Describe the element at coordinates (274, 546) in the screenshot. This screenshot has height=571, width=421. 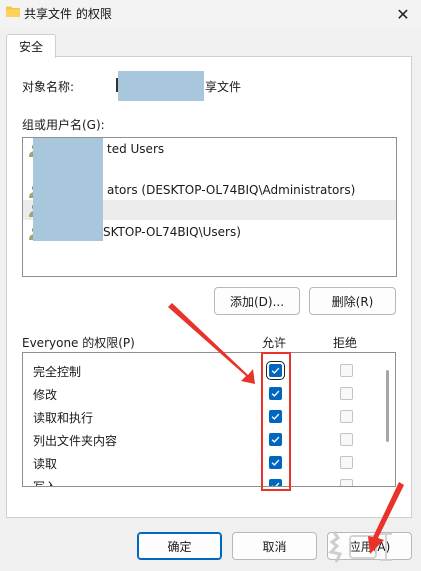
I see `cancel-button: 取消` at that location.